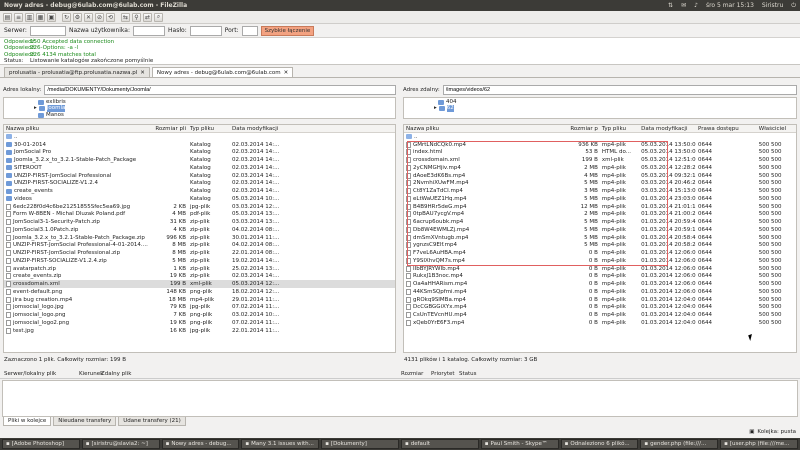 The image size is (800, 450). Describe the element at coordinates (89, 374) in the screenshot. I see `queue-column-header: Kierunek` at that location.